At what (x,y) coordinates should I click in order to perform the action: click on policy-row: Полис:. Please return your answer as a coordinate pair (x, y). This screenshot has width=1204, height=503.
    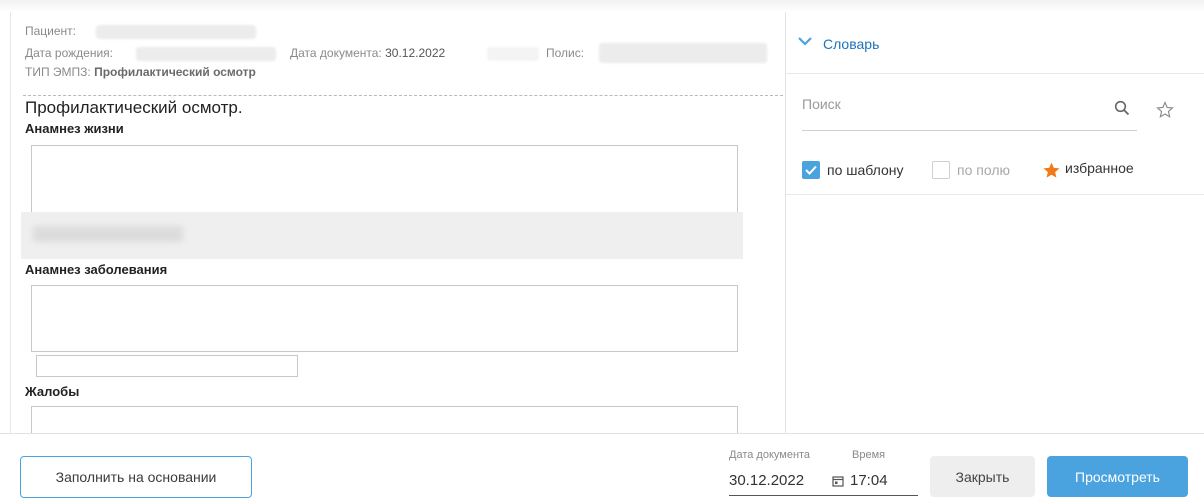
    Looking at the image, I should click on (565, 53).